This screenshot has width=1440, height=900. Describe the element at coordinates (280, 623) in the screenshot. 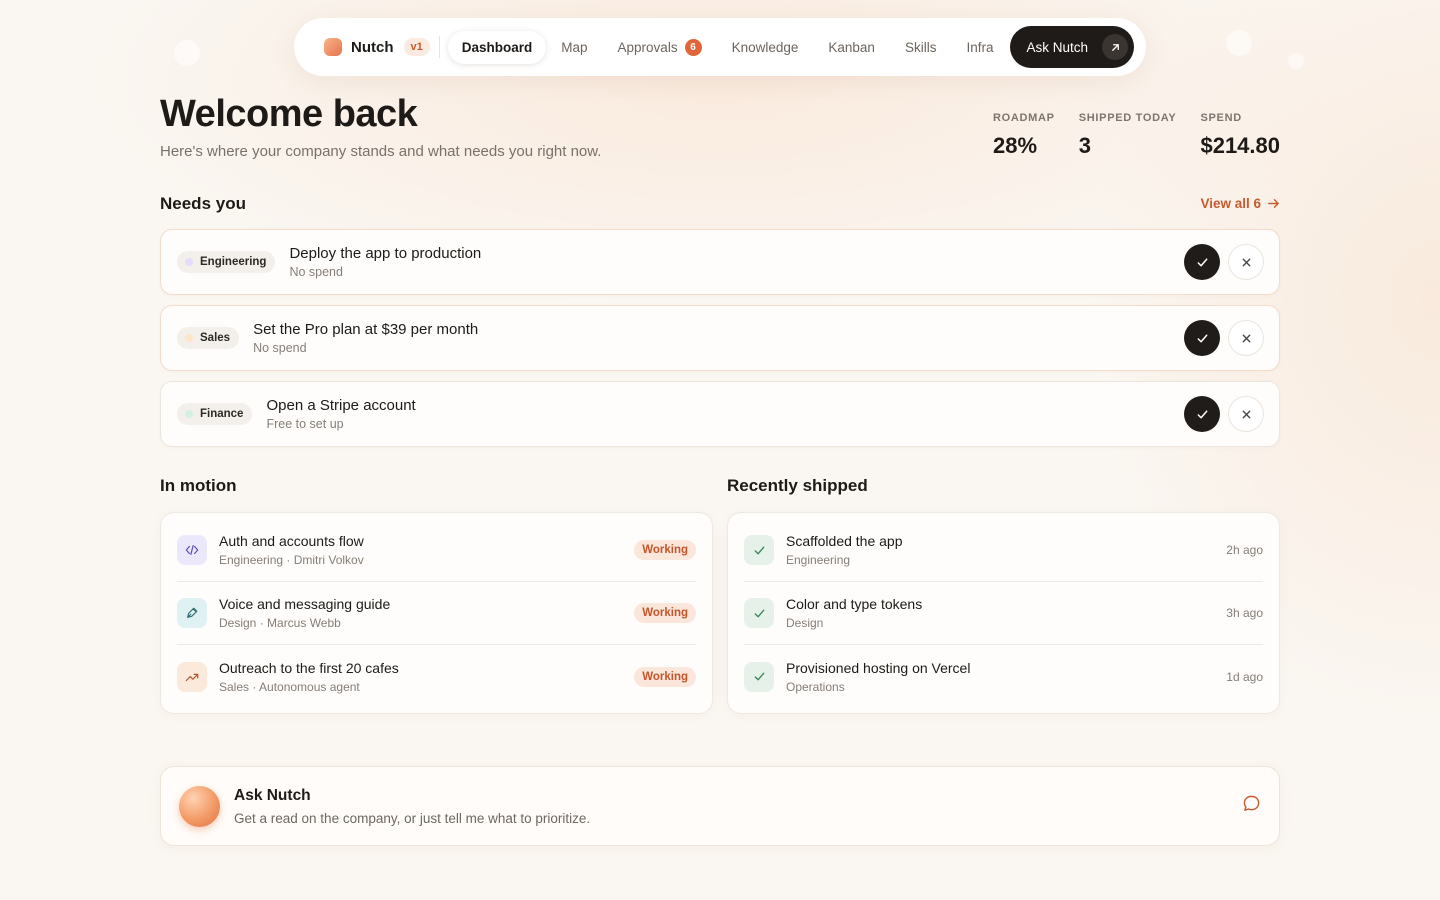

I see `item-meta: Design · Marcus Webb` at that location.